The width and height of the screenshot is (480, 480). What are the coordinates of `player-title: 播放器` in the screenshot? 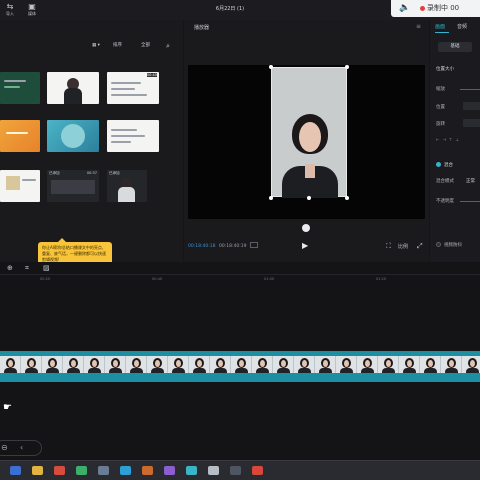 It's located at (202, 28).